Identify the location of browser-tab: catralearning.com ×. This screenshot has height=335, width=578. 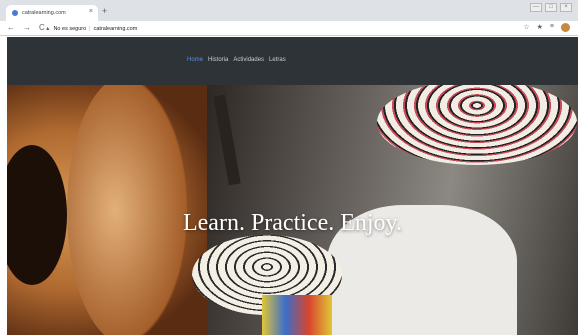
(52, 13).